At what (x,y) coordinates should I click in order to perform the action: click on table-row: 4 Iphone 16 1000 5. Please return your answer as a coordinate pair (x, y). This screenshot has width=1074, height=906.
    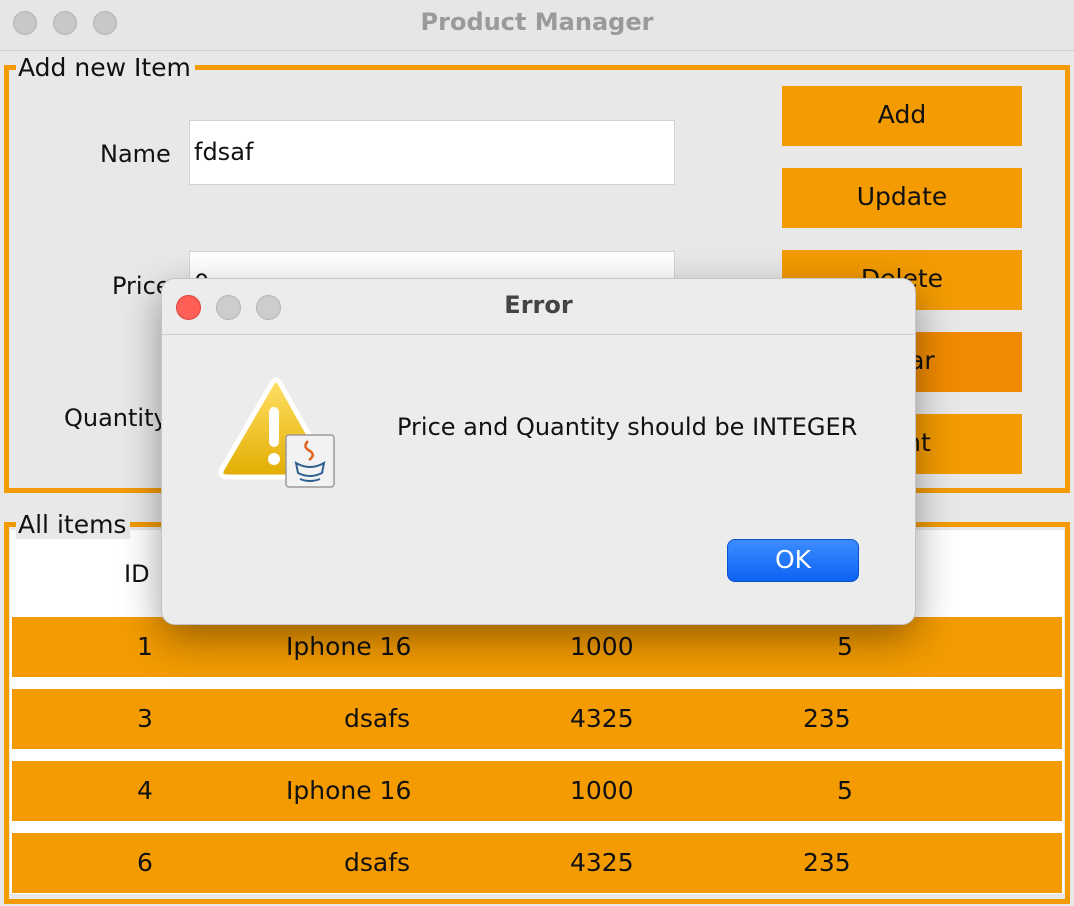
    Looking at the image, I should click on (537, 791).